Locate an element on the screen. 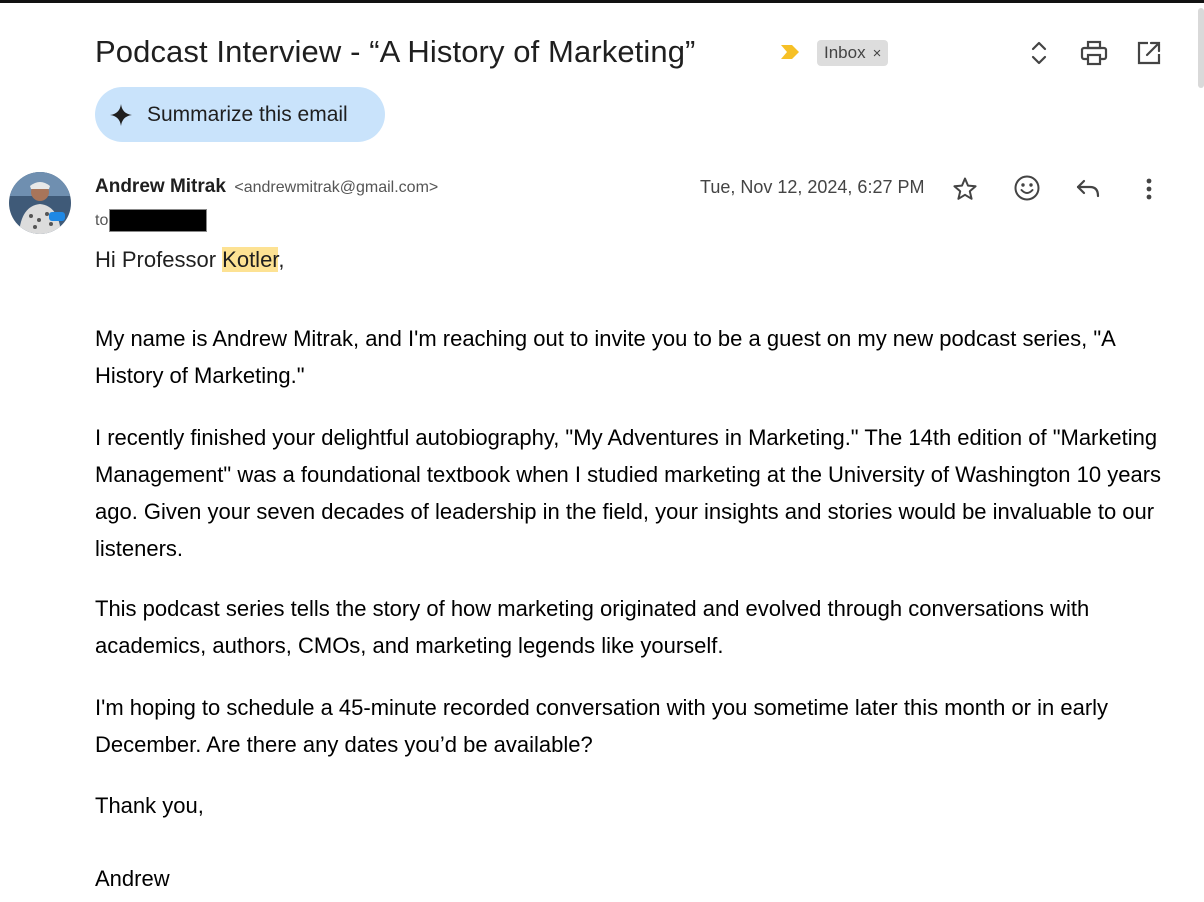 This screenshot has height=902, width=1204. label-chip-inbox: Inbox × is located at coordinates (853, 53).